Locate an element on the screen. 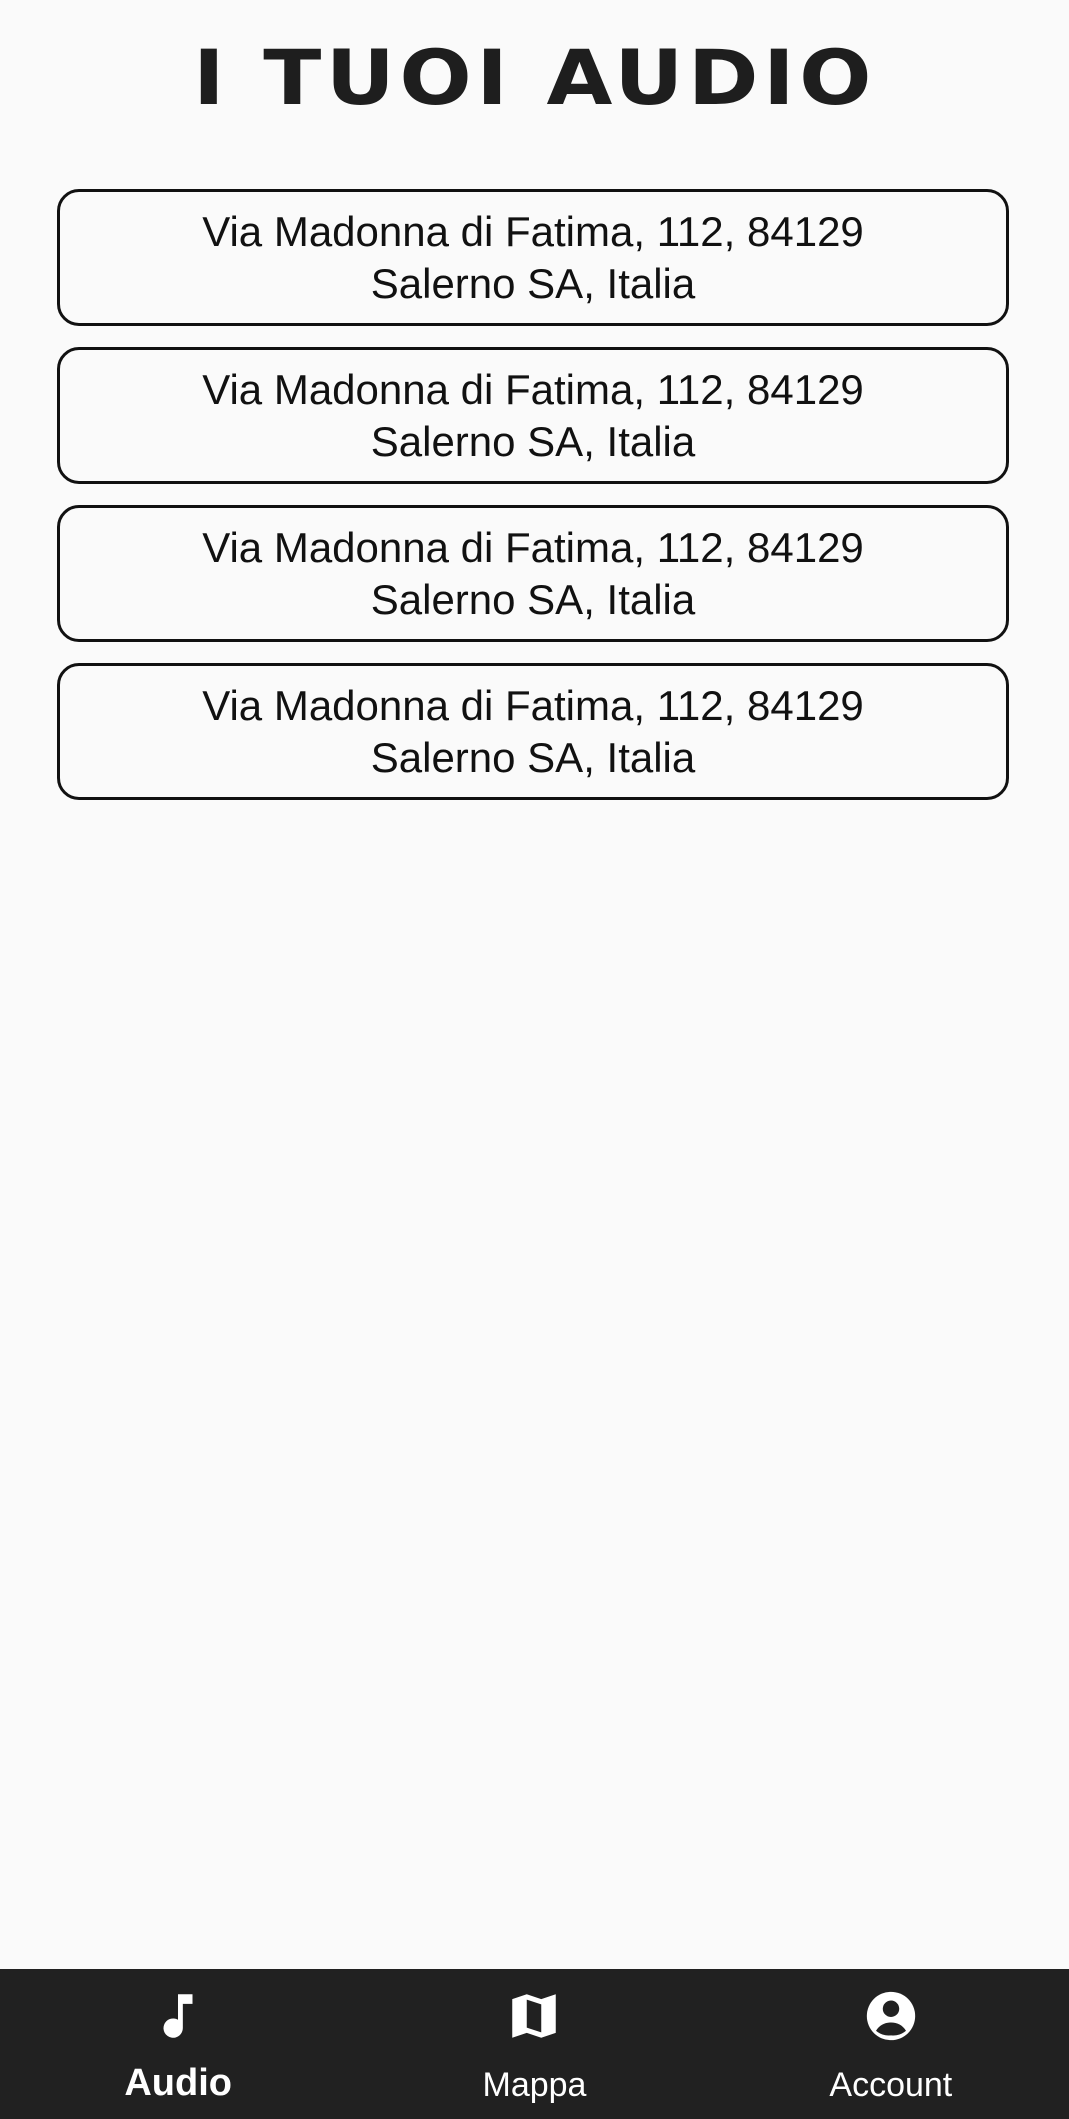 The width and height of the screenshot is (1069, 2119). tab-account: Account is located at coordinates (891, 2044).